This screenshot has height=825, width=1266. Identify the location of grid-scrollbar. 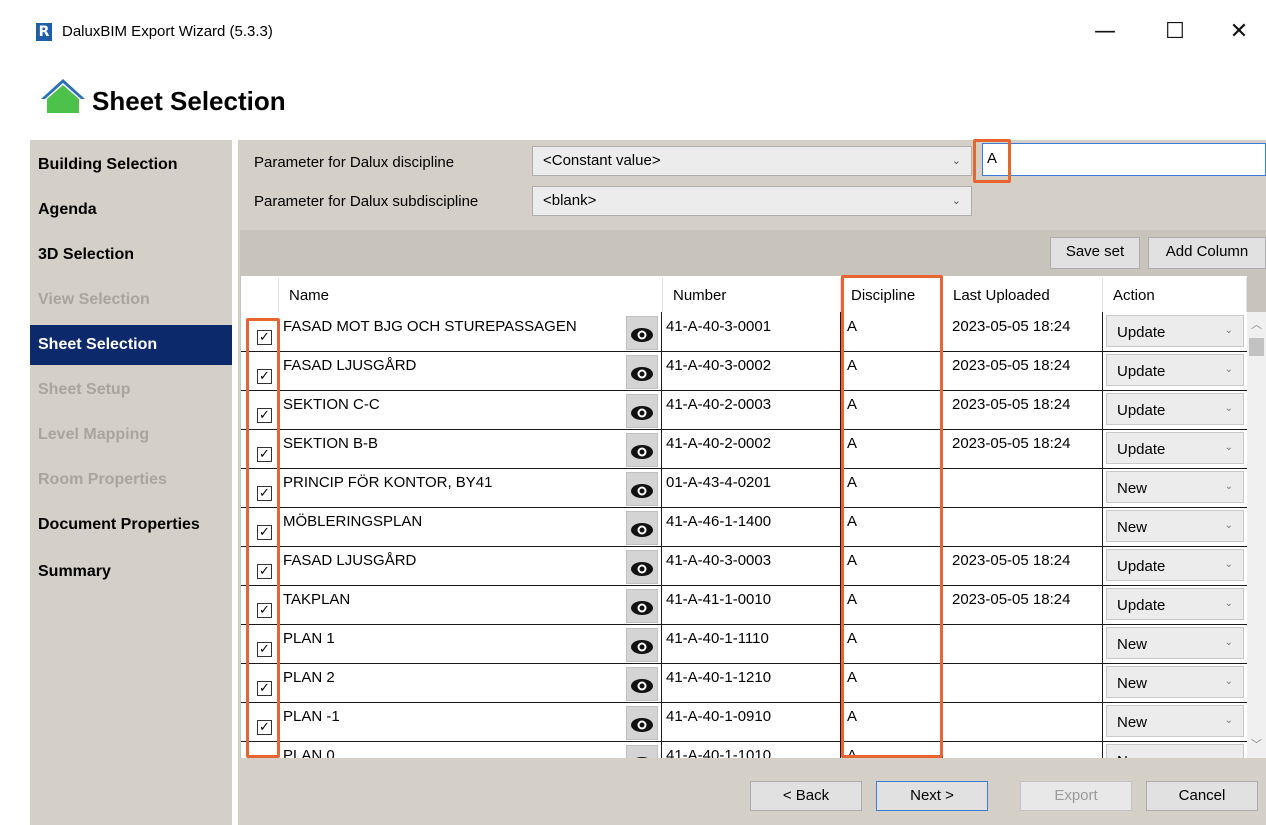
(1256, 535).